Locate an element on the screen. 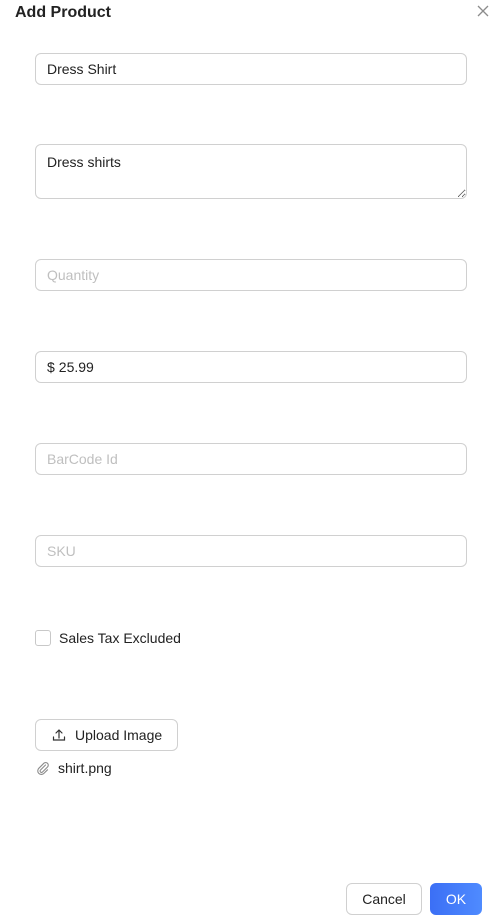  sales-tax-row: Sales Tax Excluded is located at coordinates (108, 638).